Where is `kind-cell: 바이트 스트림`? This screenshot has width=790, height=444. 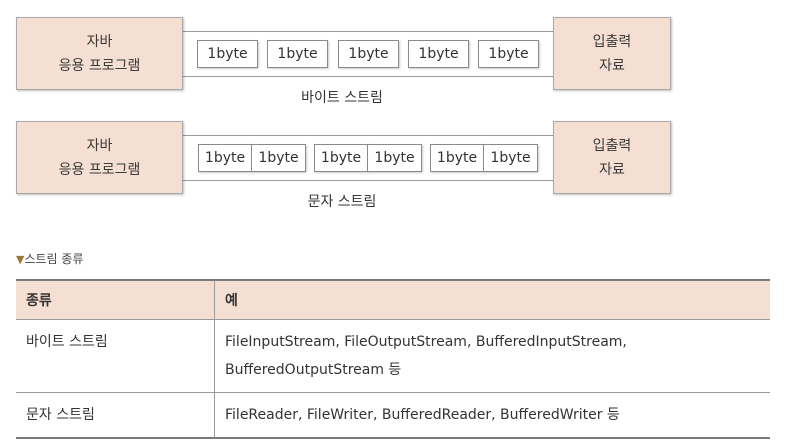
kind-cell: 바이트 스트림 is located at coordinates (115, 356).